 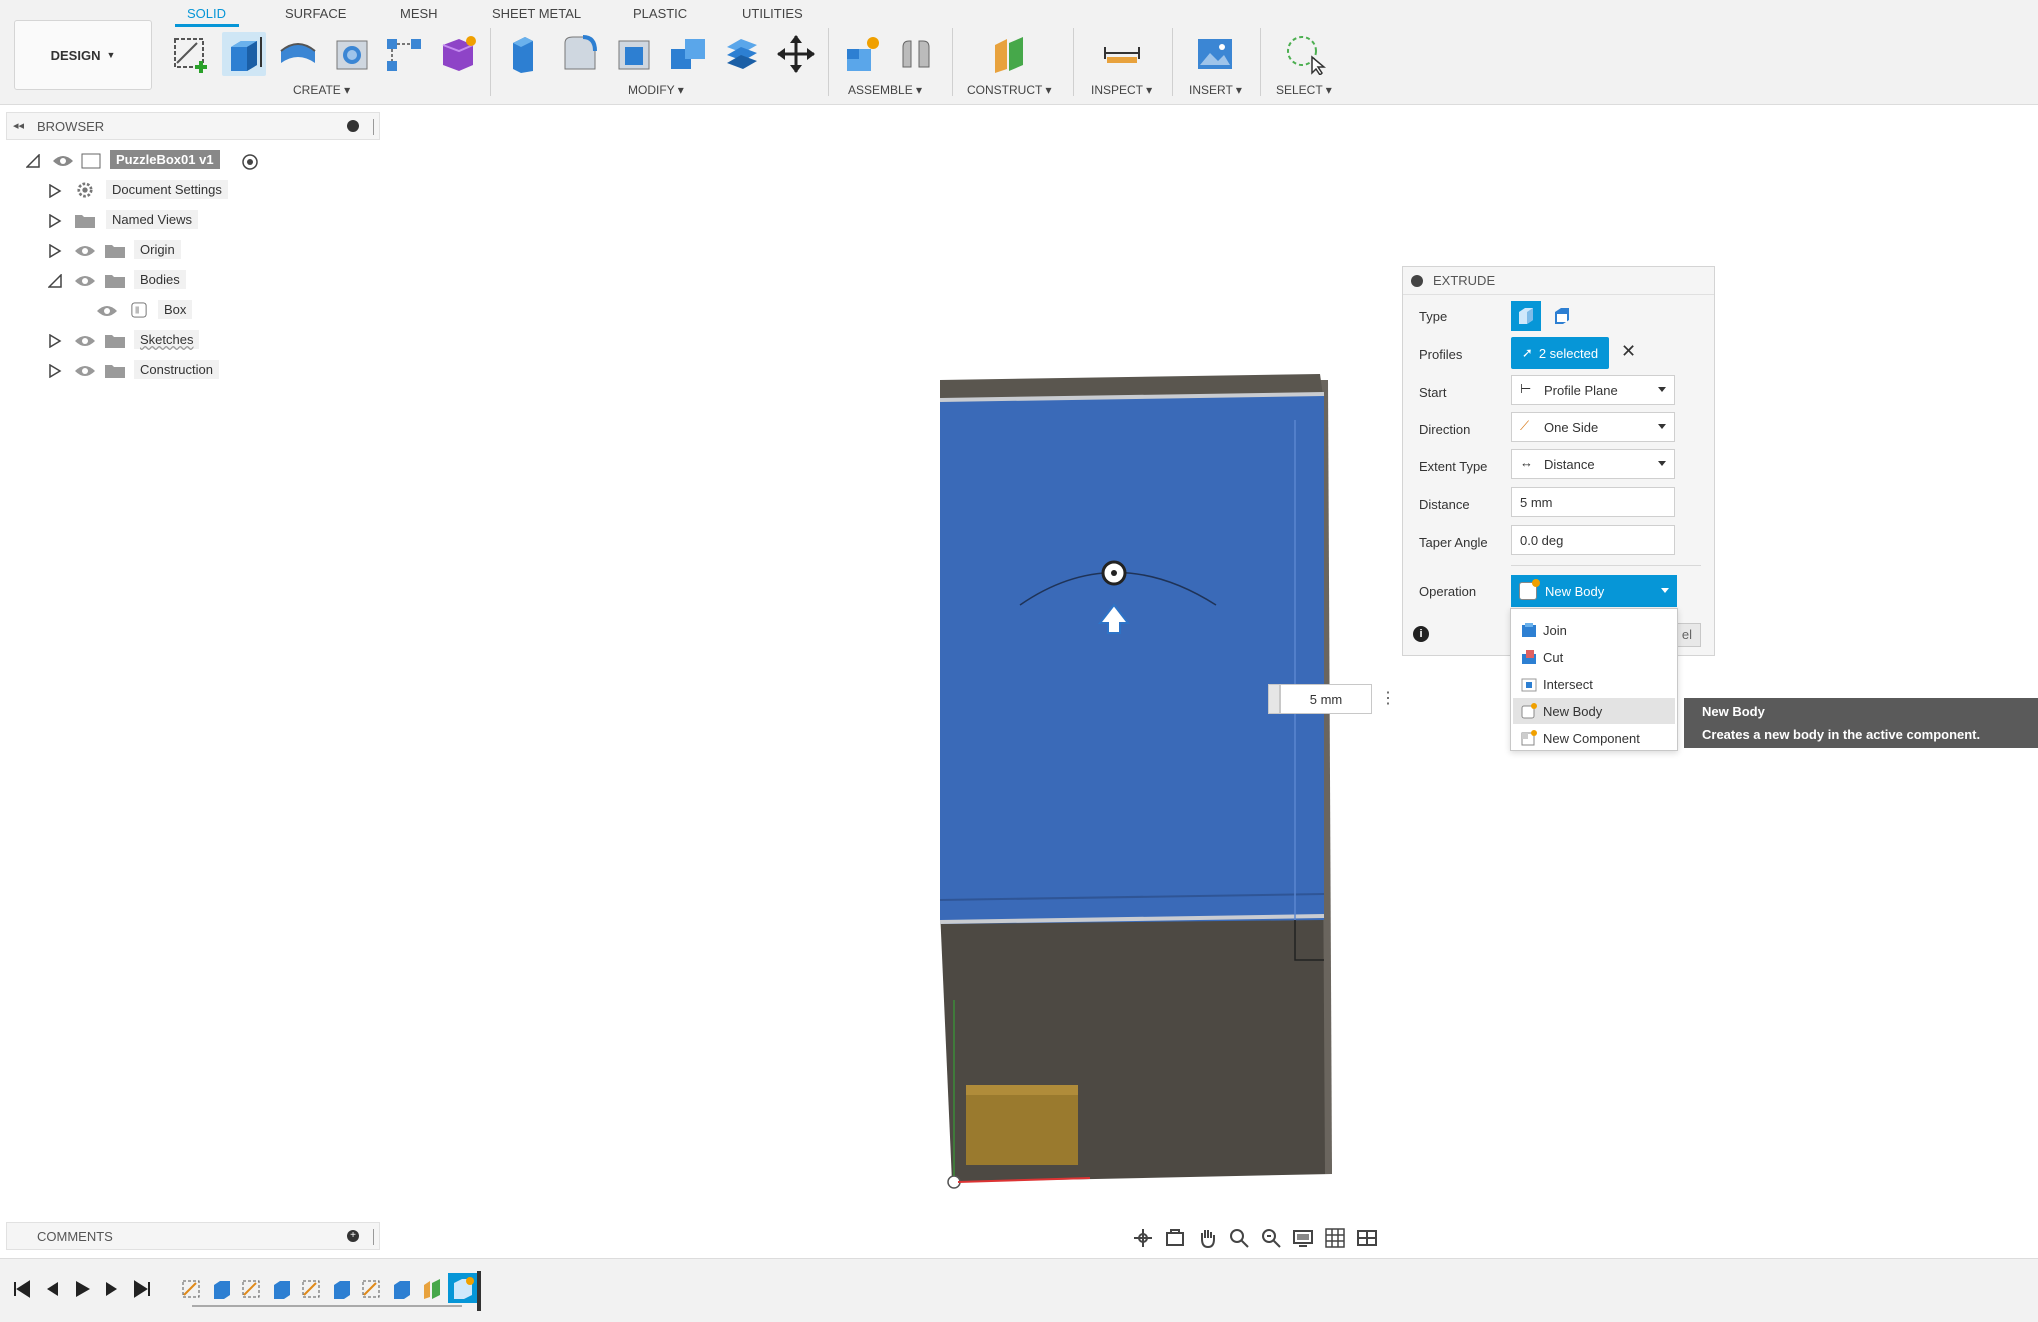 What do you see at coordinates (656, 90) in the screenshot?
I see `modify-group-label: MODIFY ▾` at bounding box center [656, 90].